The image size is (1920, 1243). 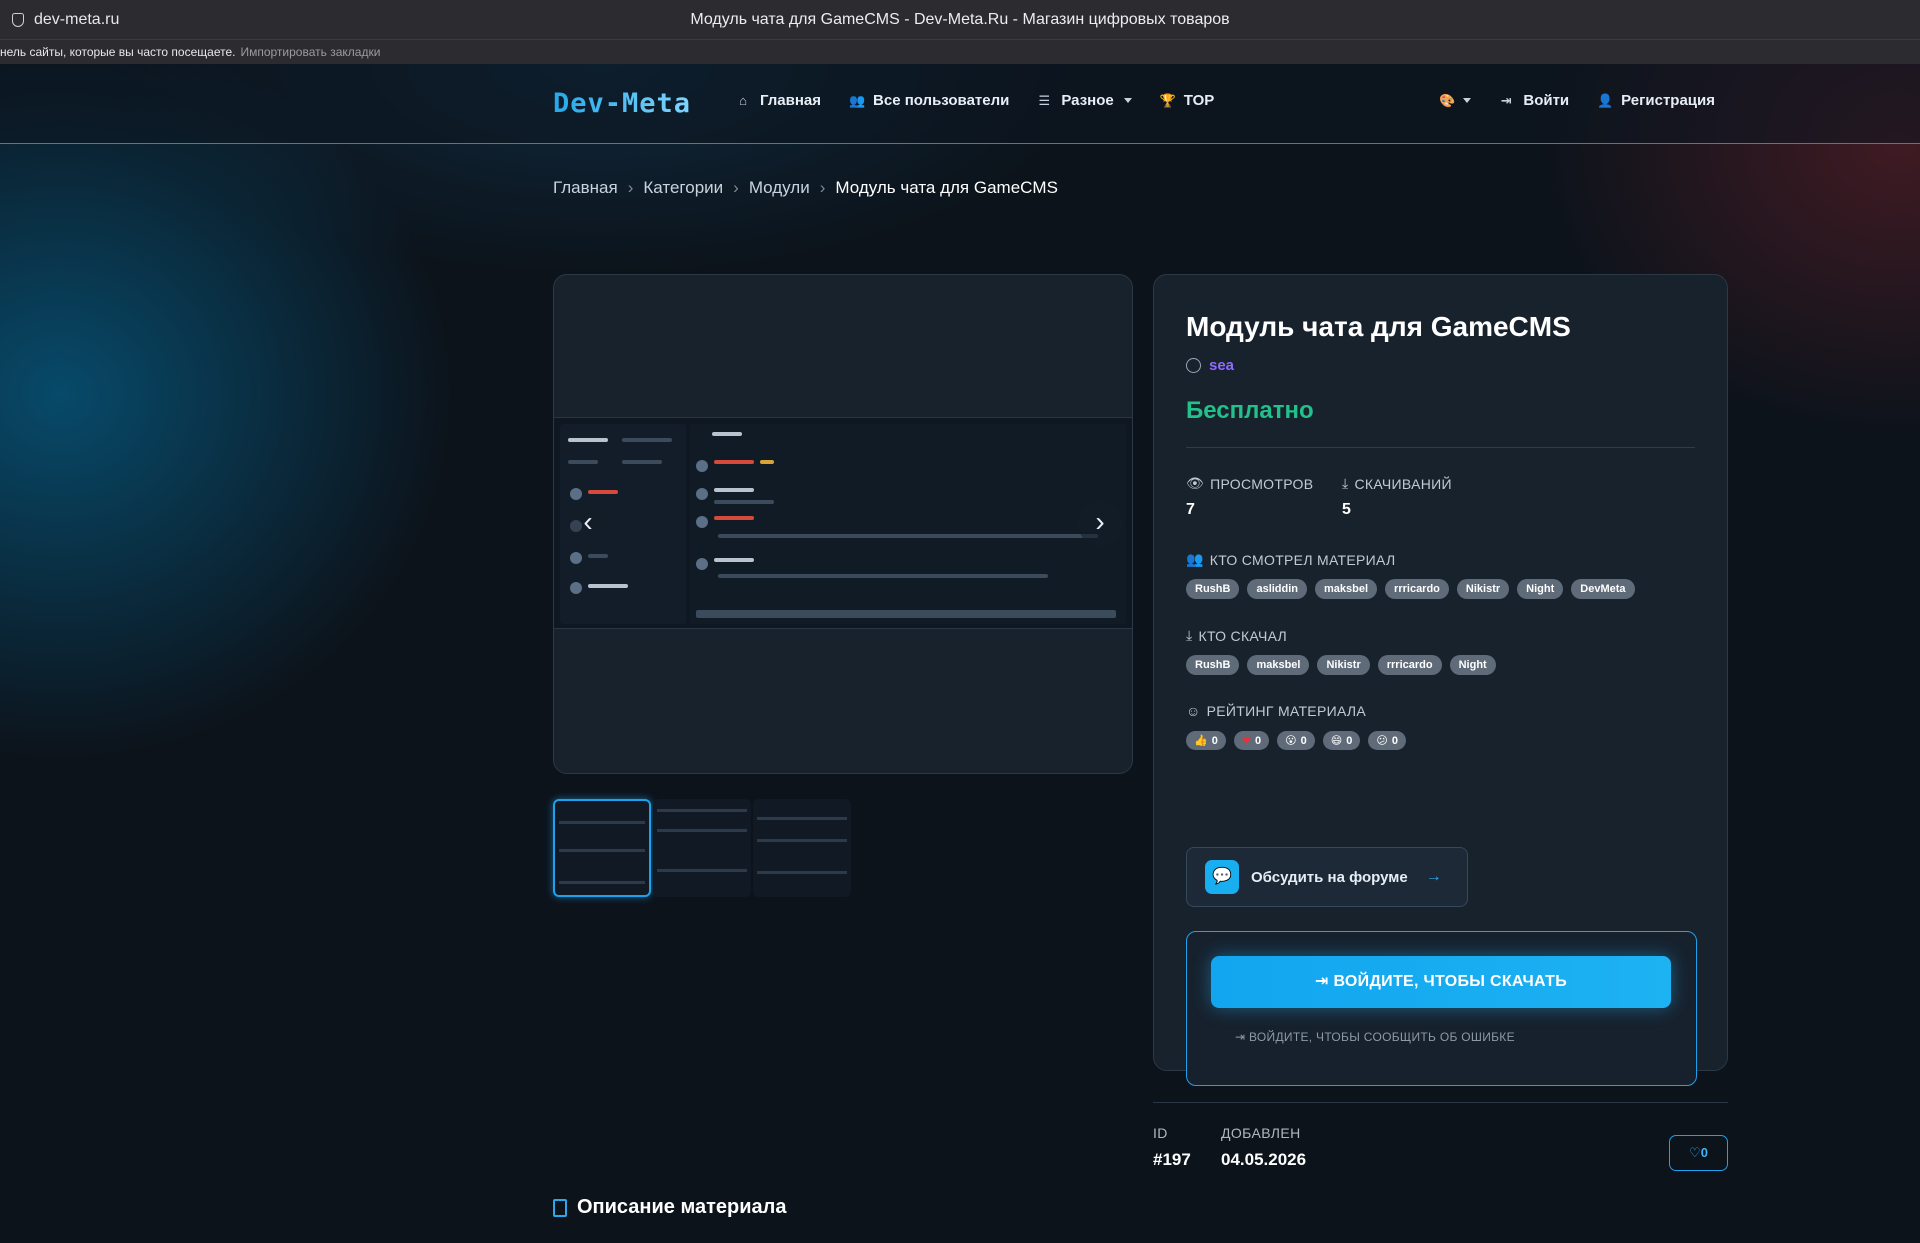 What do you see at coordinates (1213, 665) in the screenshot?
I see `downloader-chip: RushB` at bounding box center [1213, 665].